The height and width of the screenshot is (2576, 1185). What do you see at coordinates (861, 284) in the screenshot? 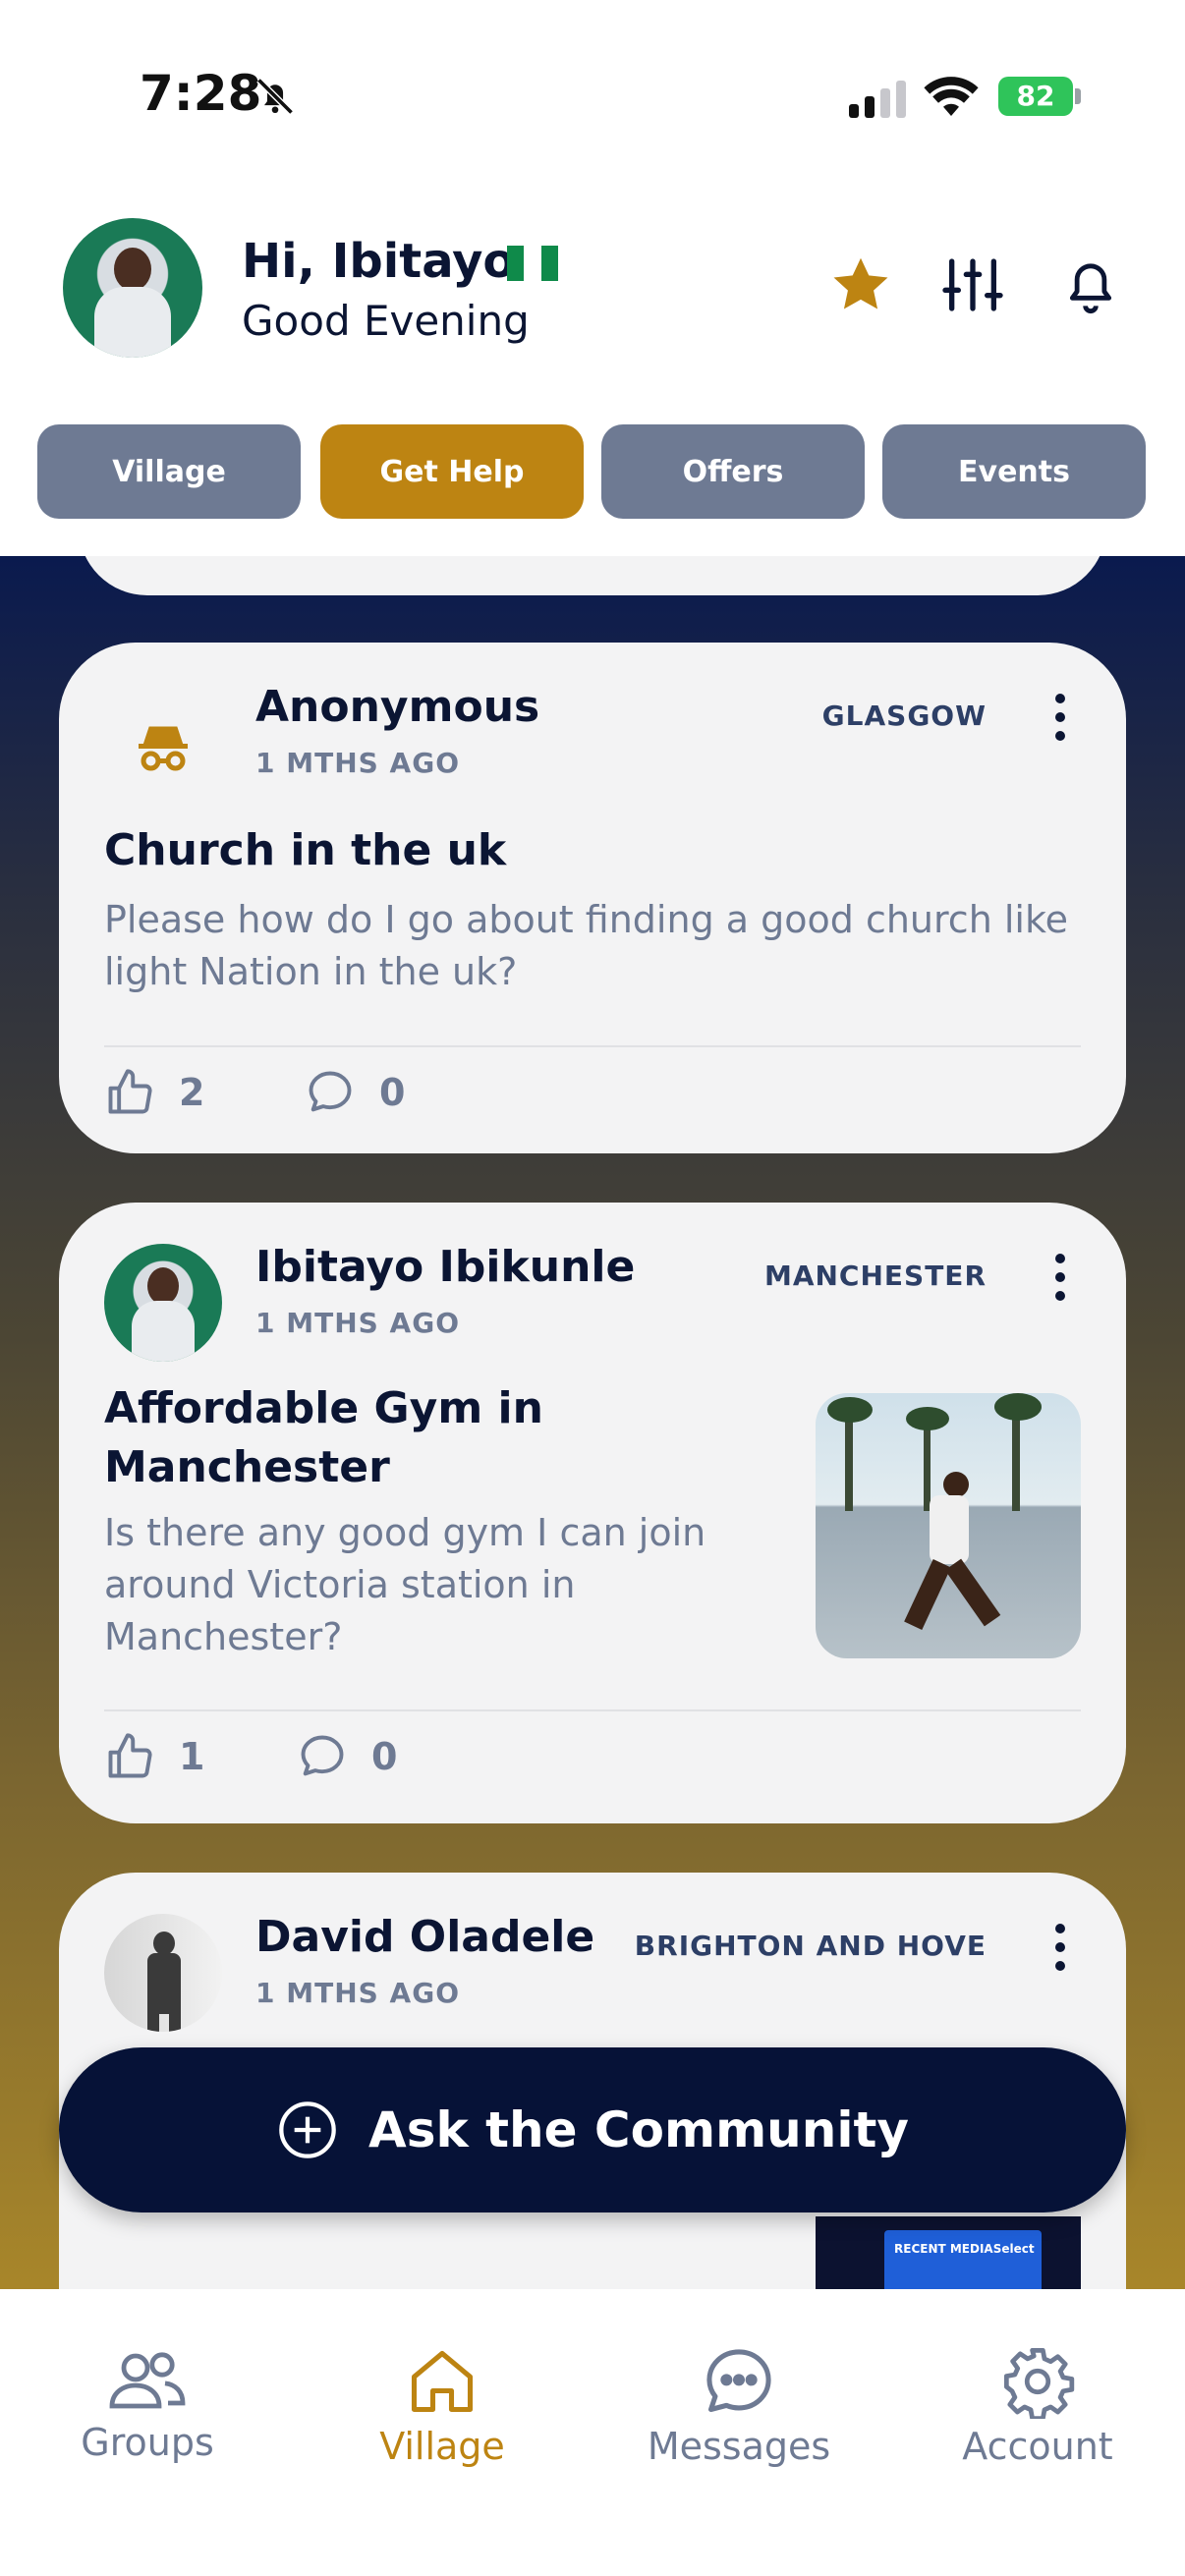
I see `star-icon` at bounding box center [861, 284].